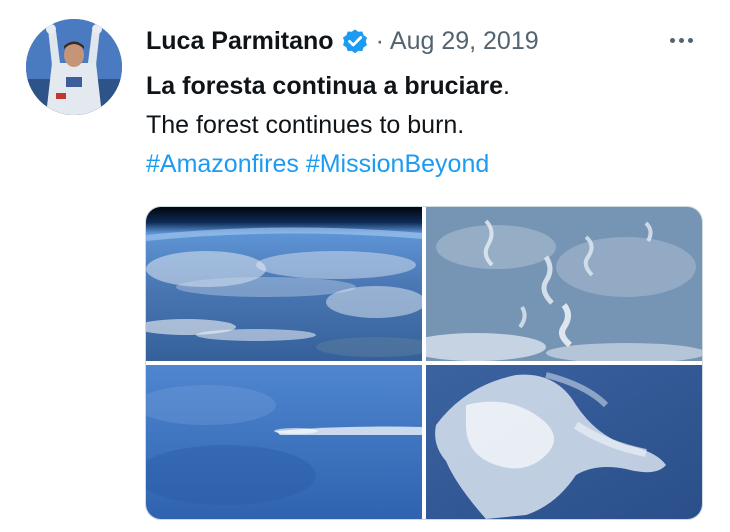 The width and height of the screenshot is (730, 532). I want to click on hashtag-link: #MissionBeyond, so click(397, 164).